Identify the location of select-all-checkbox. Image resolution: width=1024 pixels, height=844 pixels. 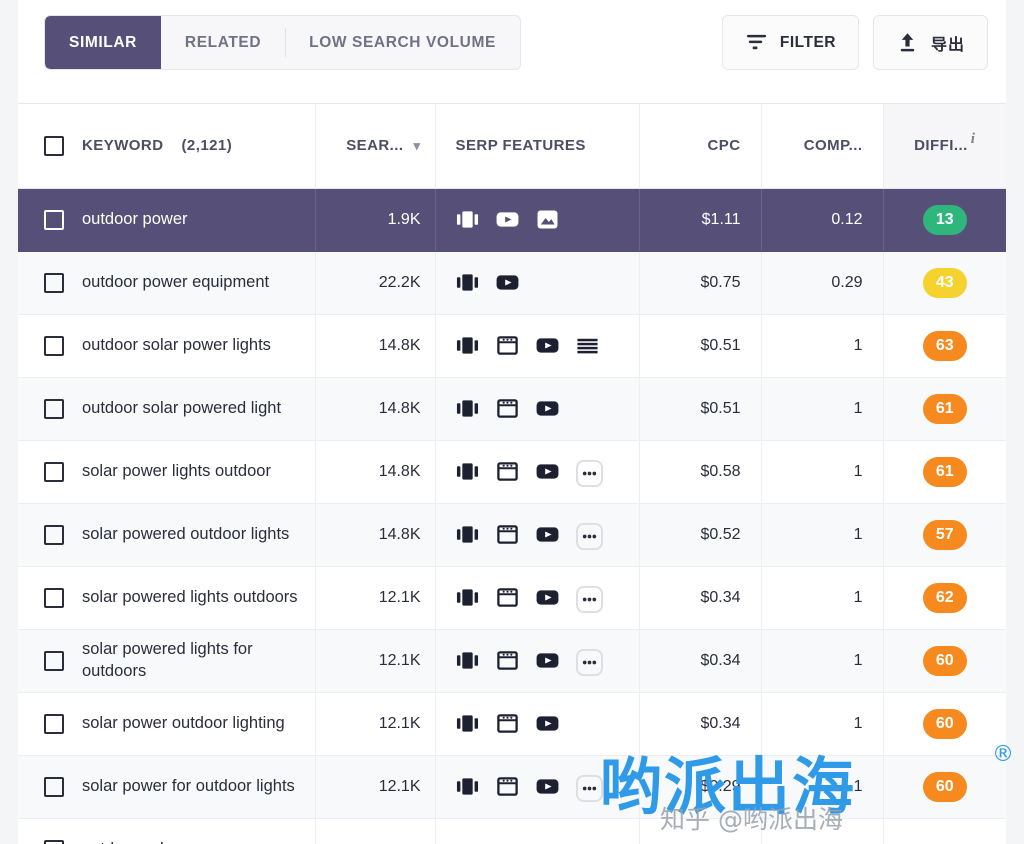
(54, 145).